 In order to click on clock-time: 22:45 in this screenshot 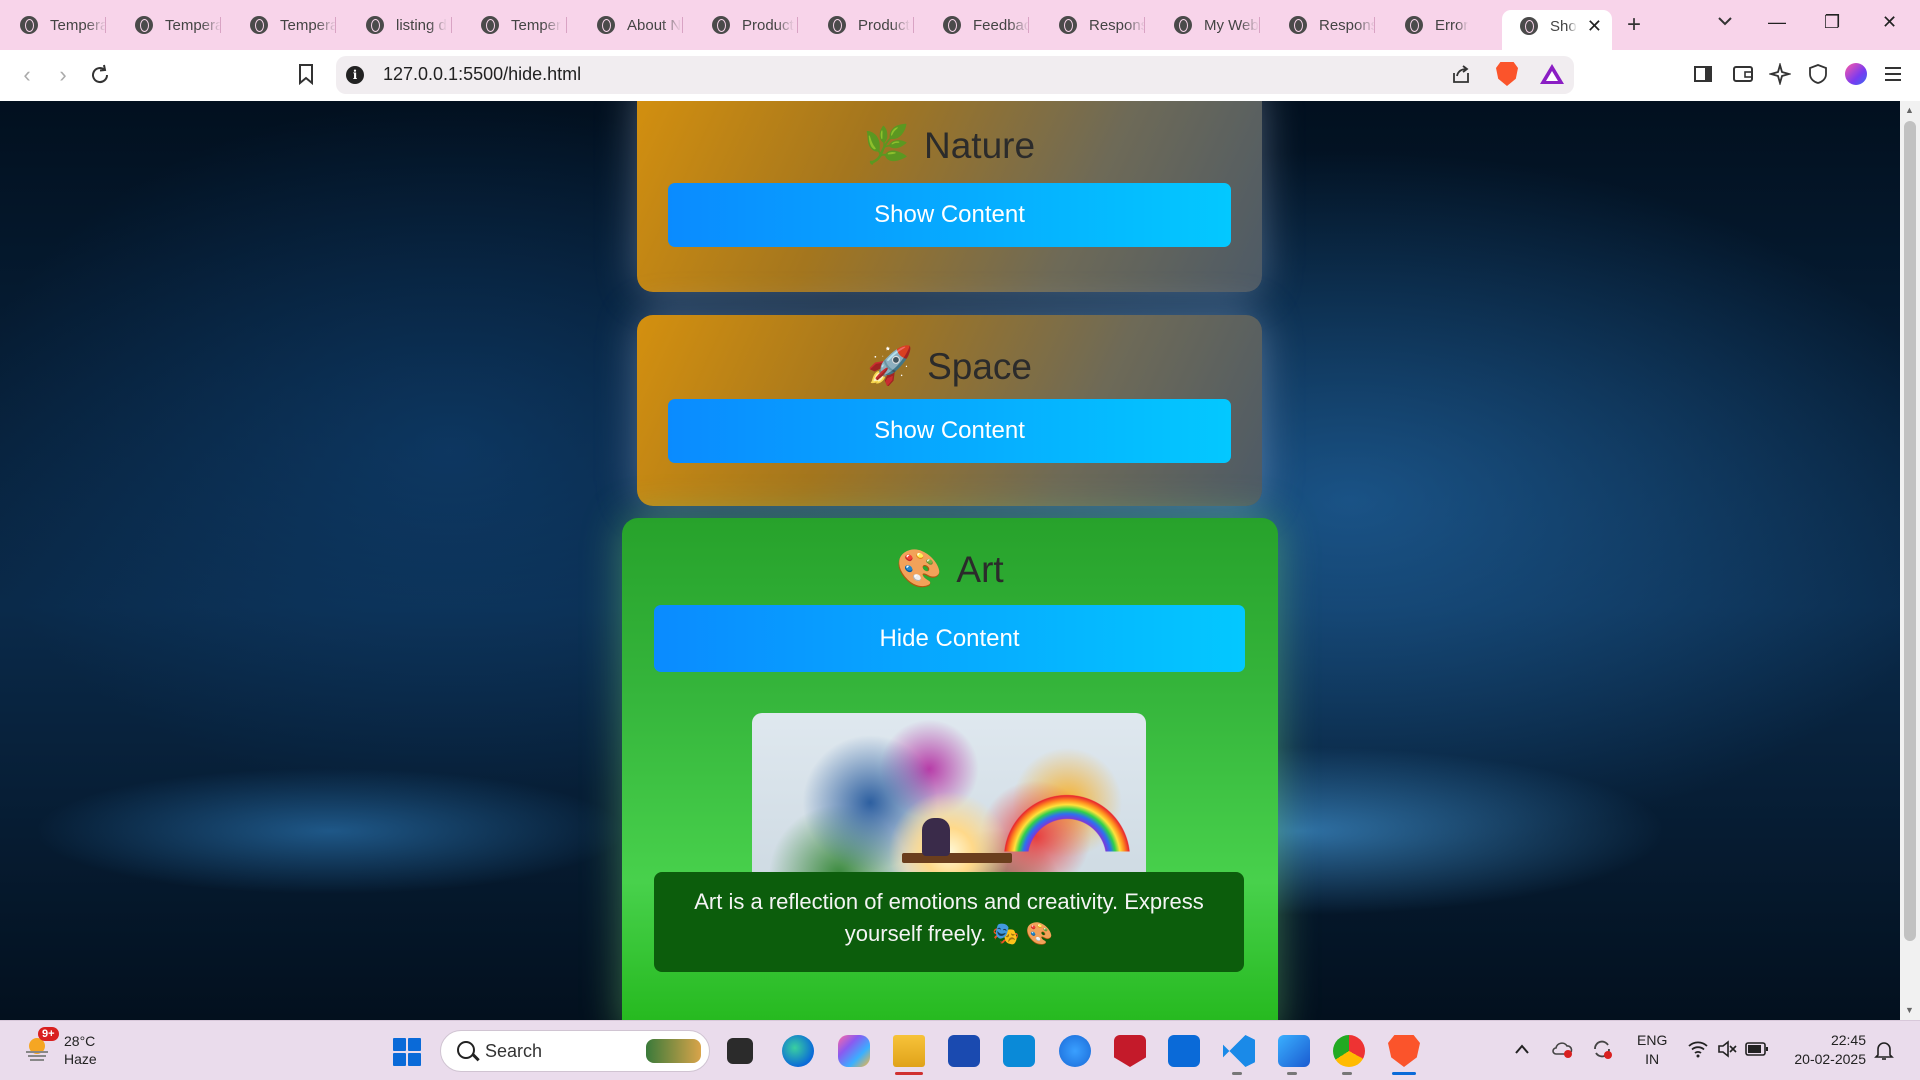, I will do `click(1848, 1040)`.